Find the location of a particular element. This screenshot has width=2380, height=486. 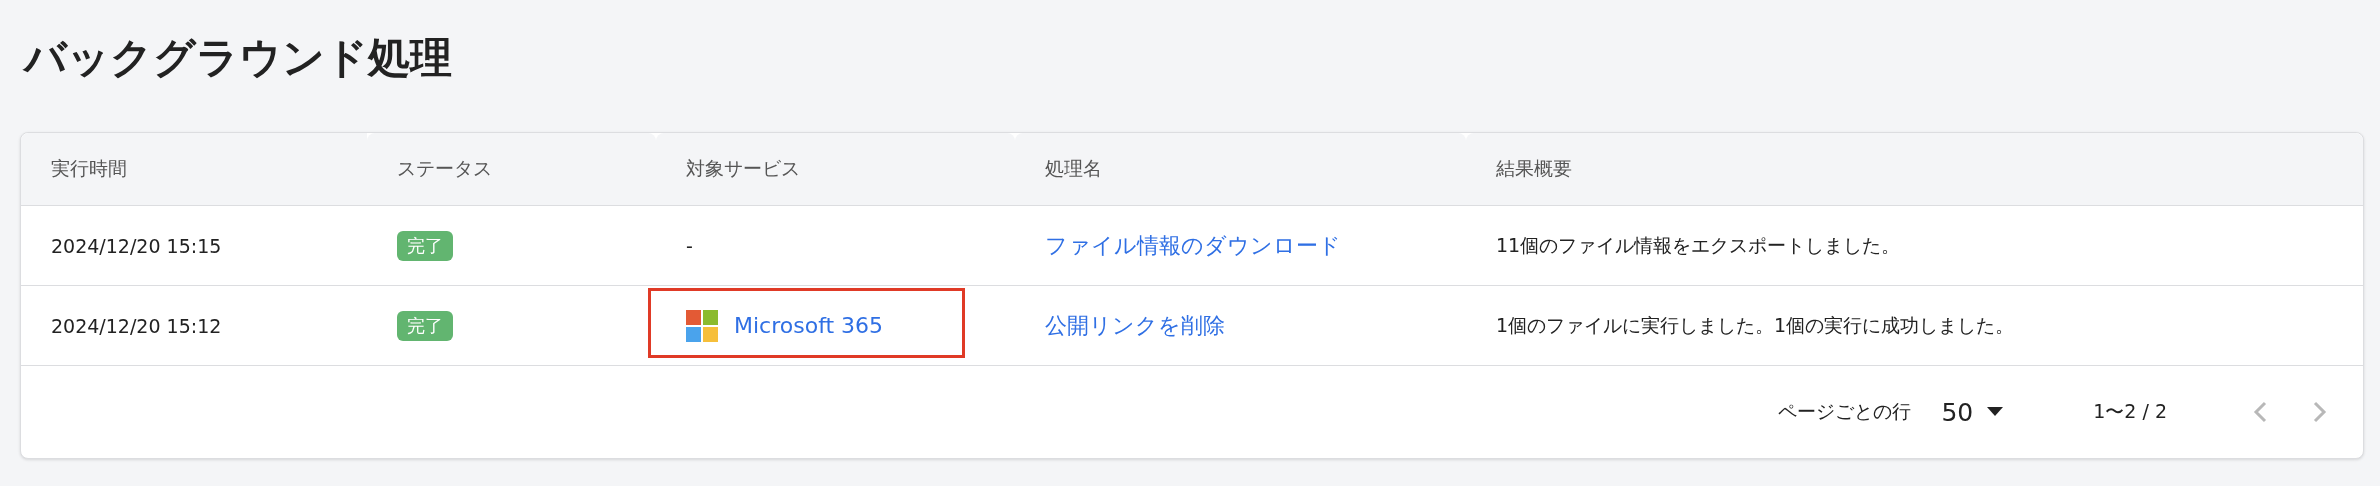

windows-tiles-icon is located at coordinates (702, 325).